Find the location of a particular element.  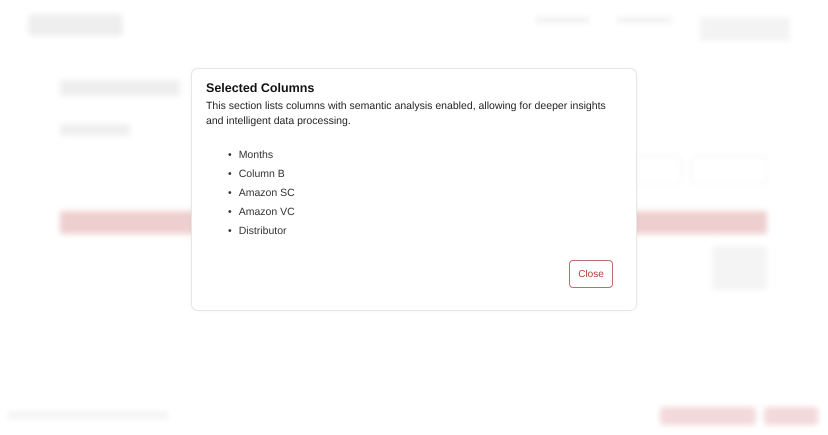

column-name: Distributor is located at coordinates (262, 231).